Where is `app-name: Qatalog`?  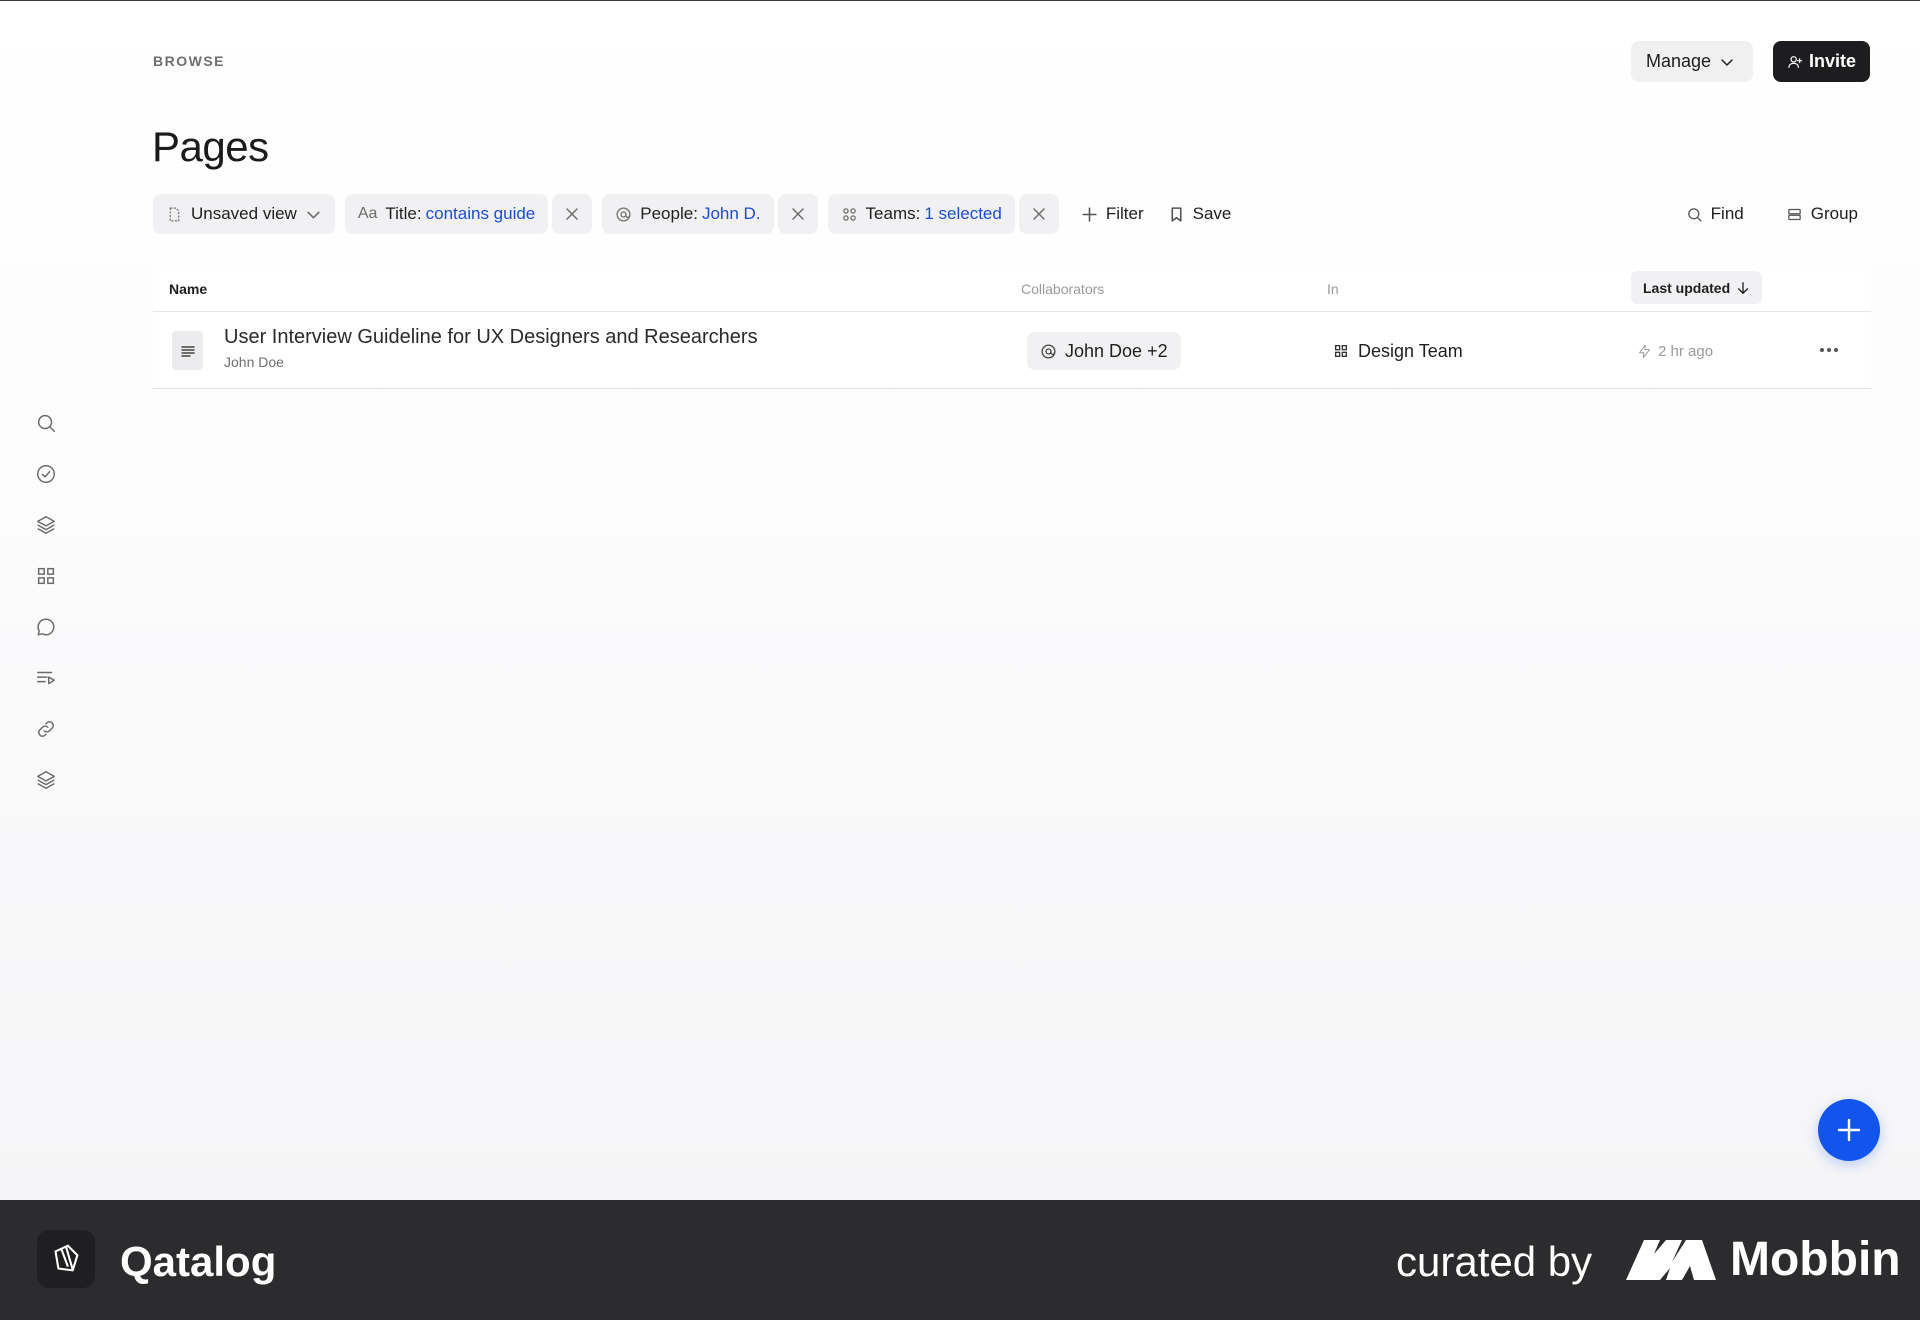
app-name: Qatalog is located at coordinates (198, 1261).